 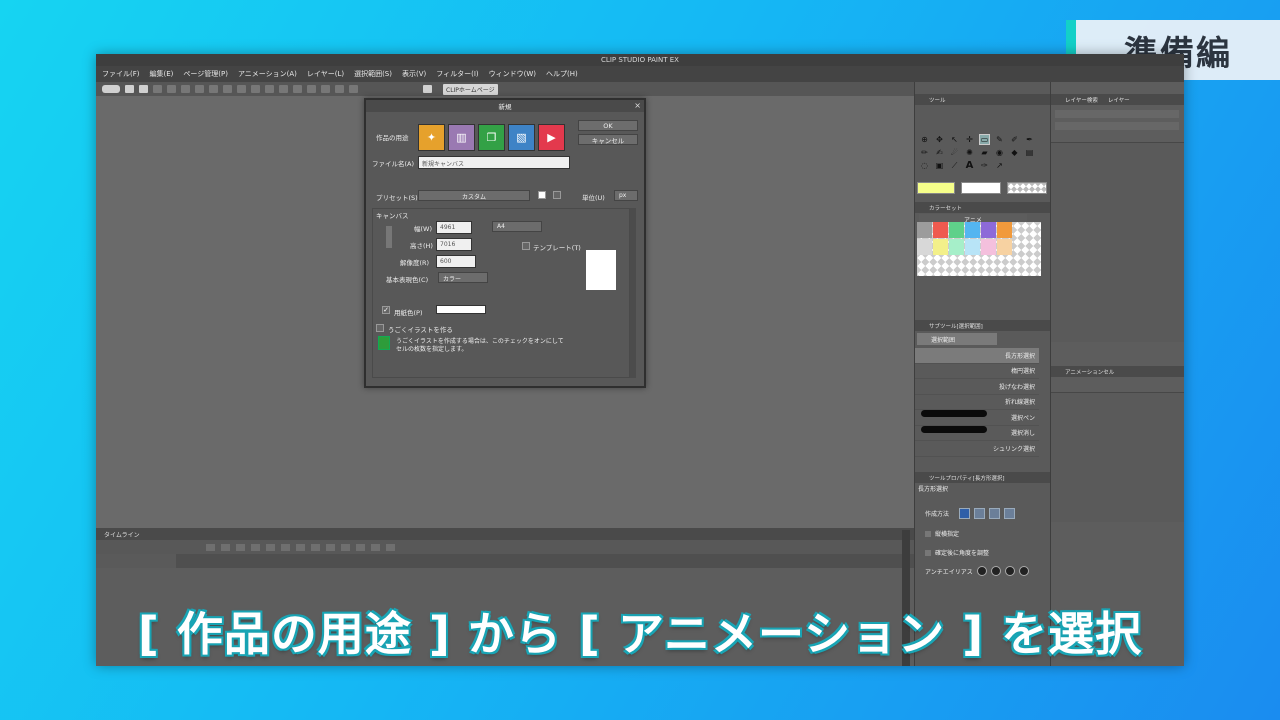 What do you see at coordinates (957, 339) in the screenshot?
I see `subtool-group-tab: 選択範囲` at bounding box center [957, 339].